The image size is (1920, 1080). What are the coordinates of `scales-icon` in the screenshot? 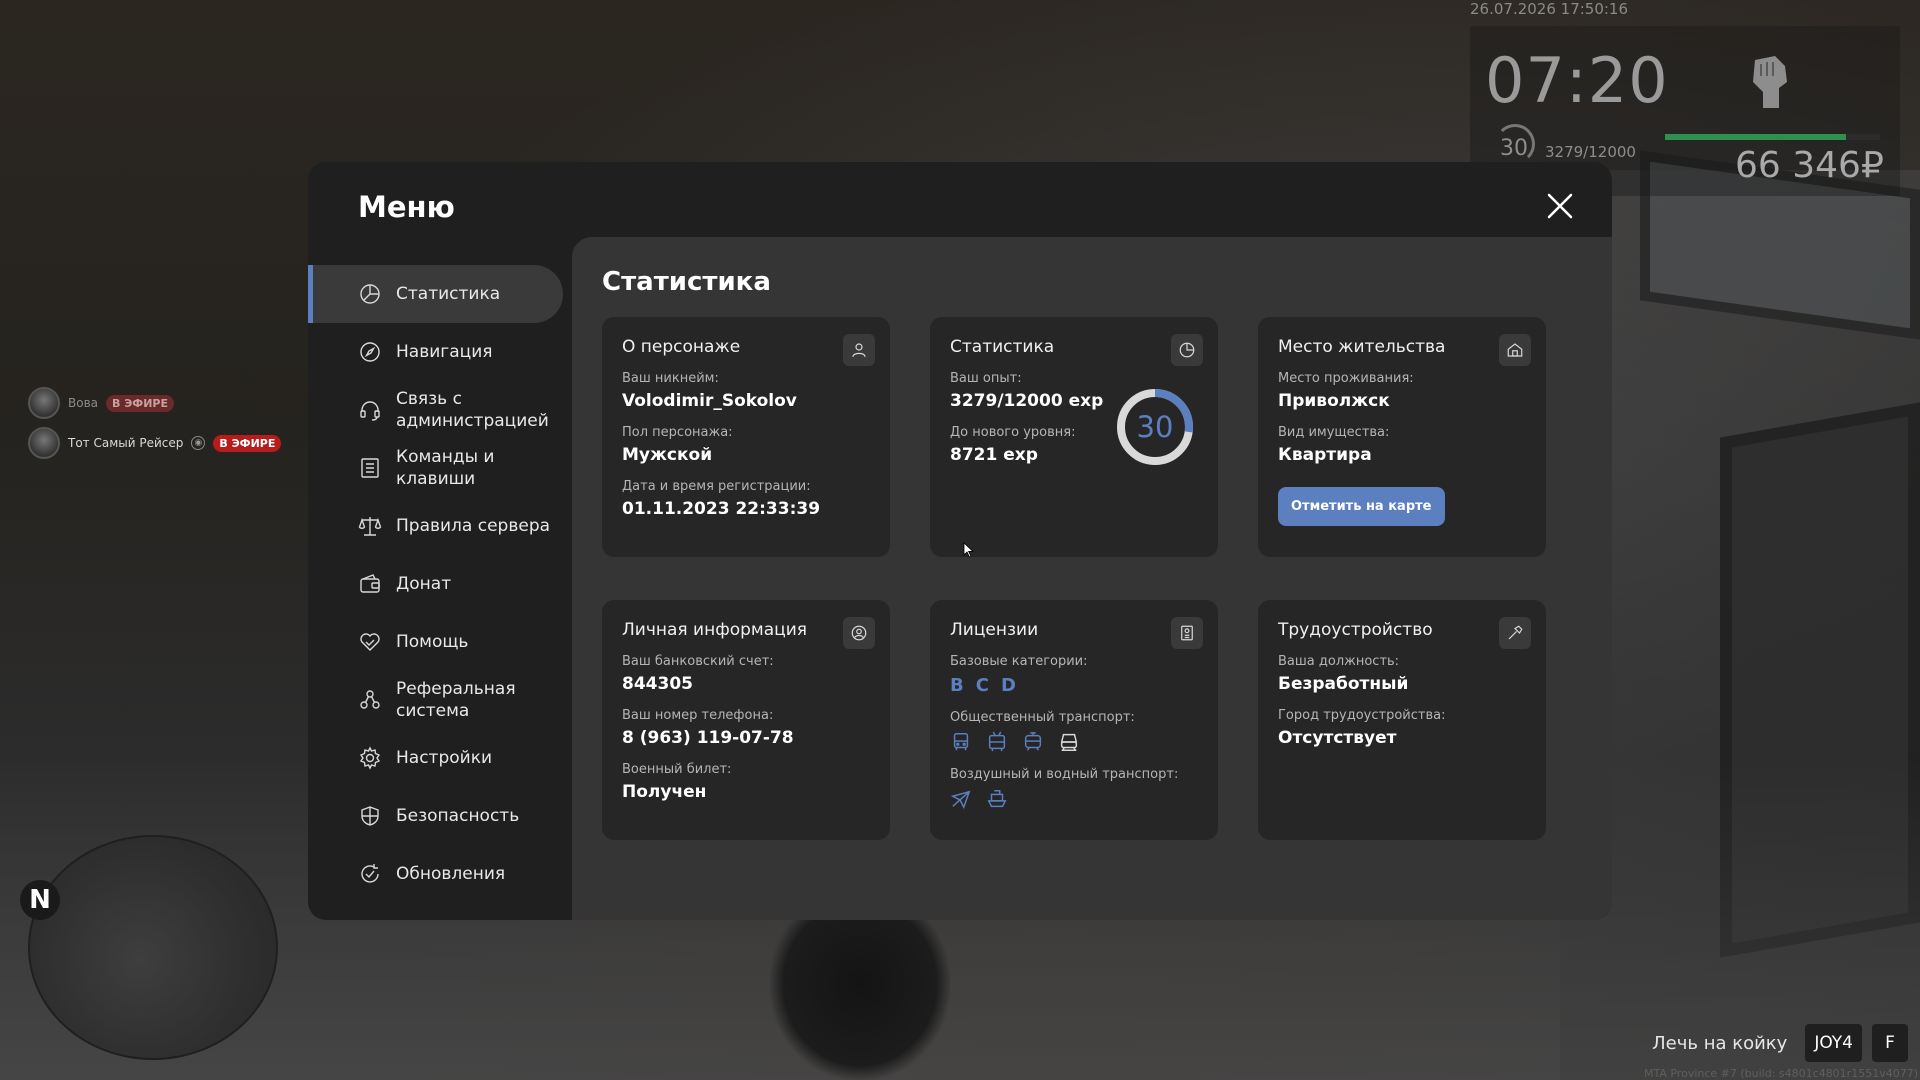 It's located at (370, 526).